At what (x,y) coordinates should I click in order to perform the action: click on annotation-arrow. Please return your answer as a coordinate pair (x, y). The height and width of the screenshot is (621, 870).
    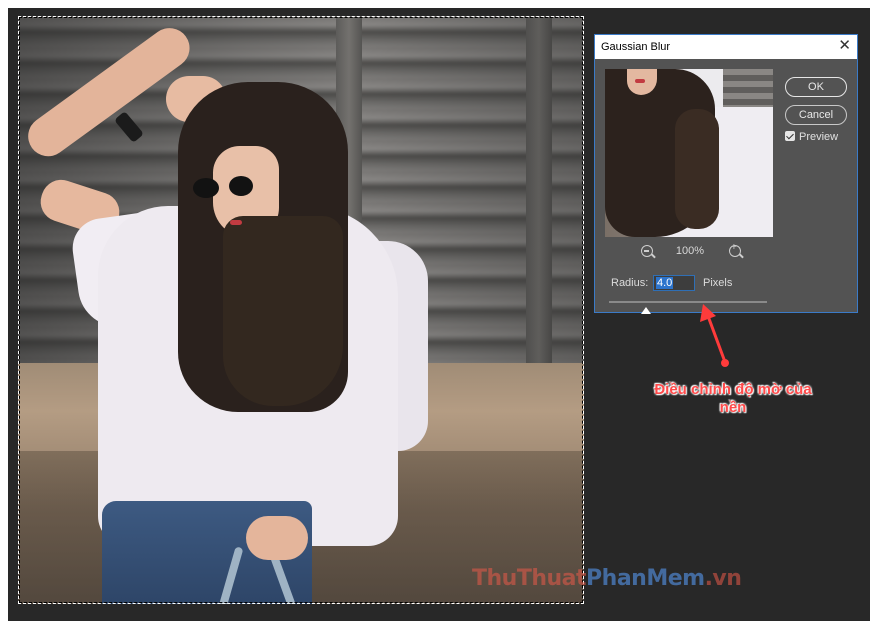
    Looking at the image, I should click on (714, 335).